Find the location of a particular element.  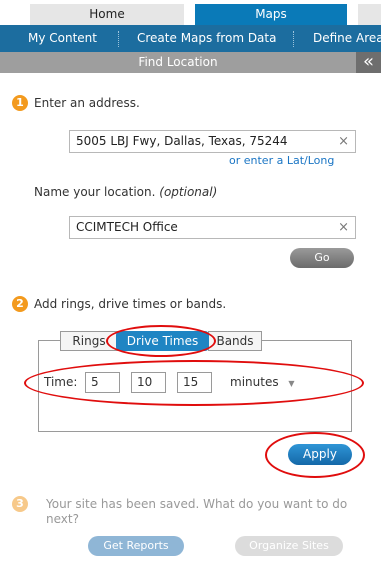

nav-my-content: My Content is located at coordinates (62, 38).